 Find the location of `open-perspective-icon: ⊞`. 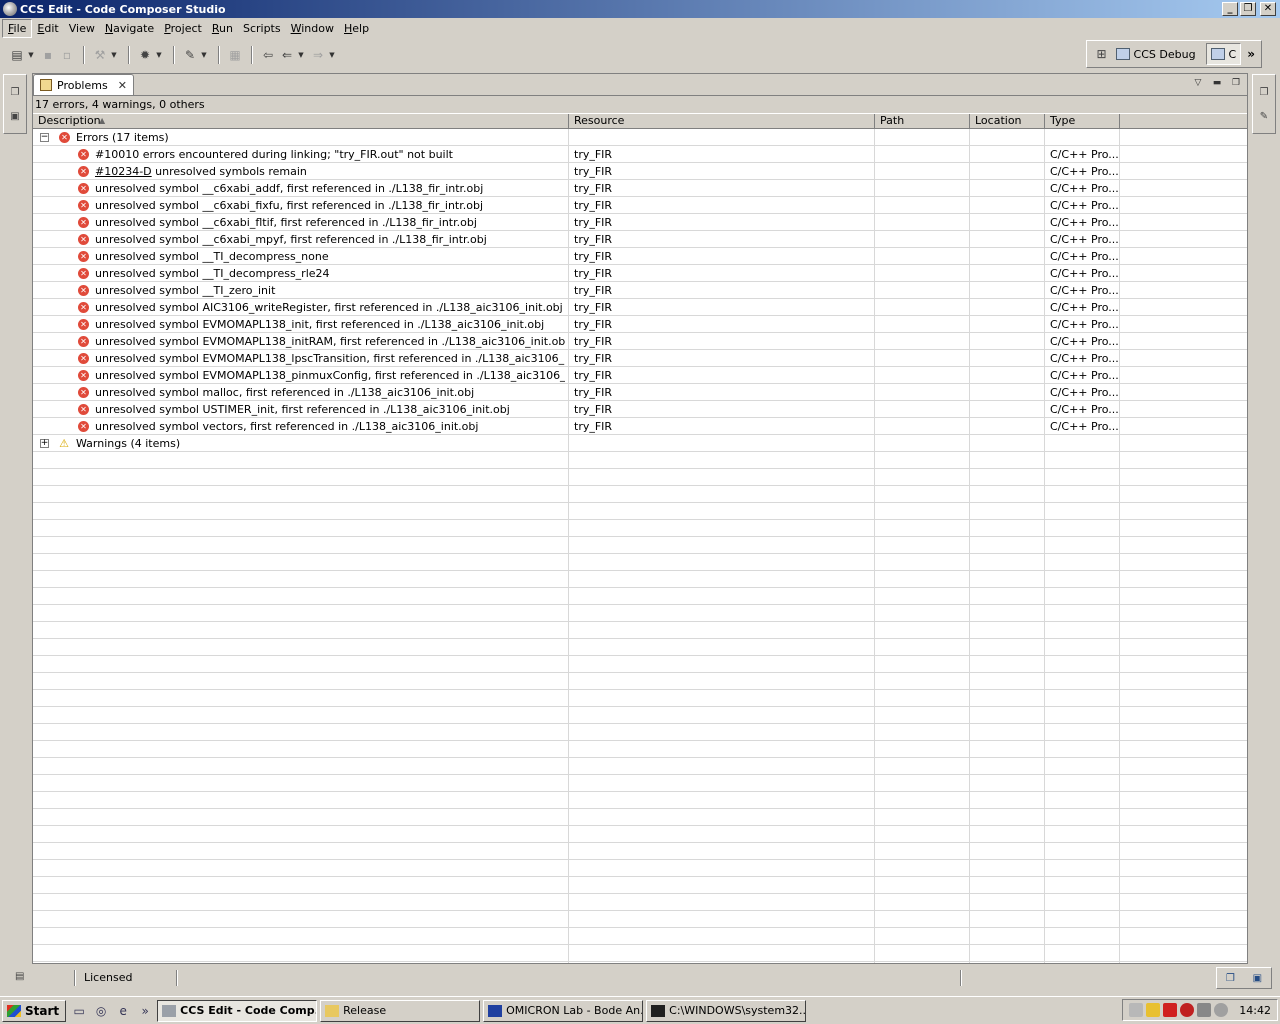

open-perspective-icon: ⊞ is located at coordinates (1102, 54).